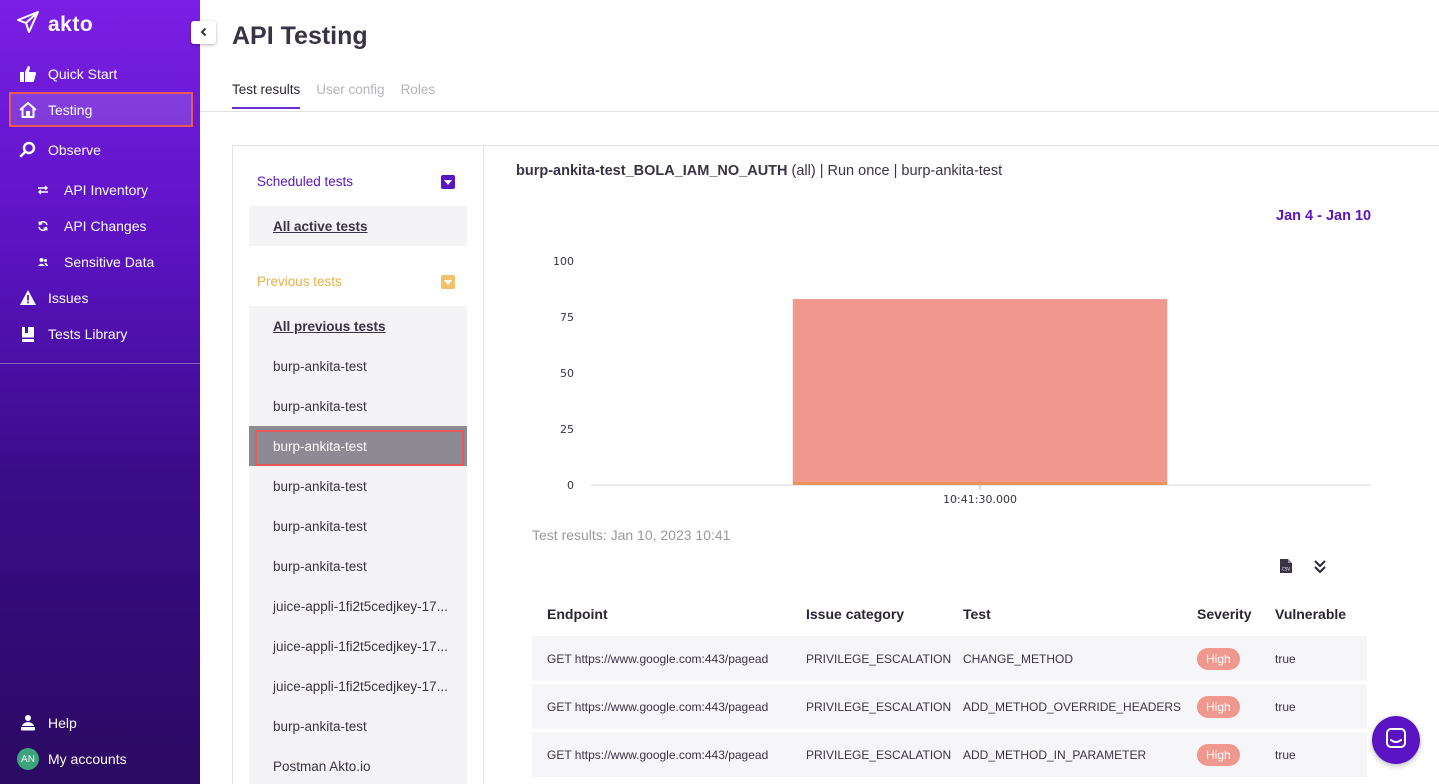  Describe the element at coordinates (109, 262) in the screenshot. I see `sidebar-item-label: Sensitive Data` at that location.